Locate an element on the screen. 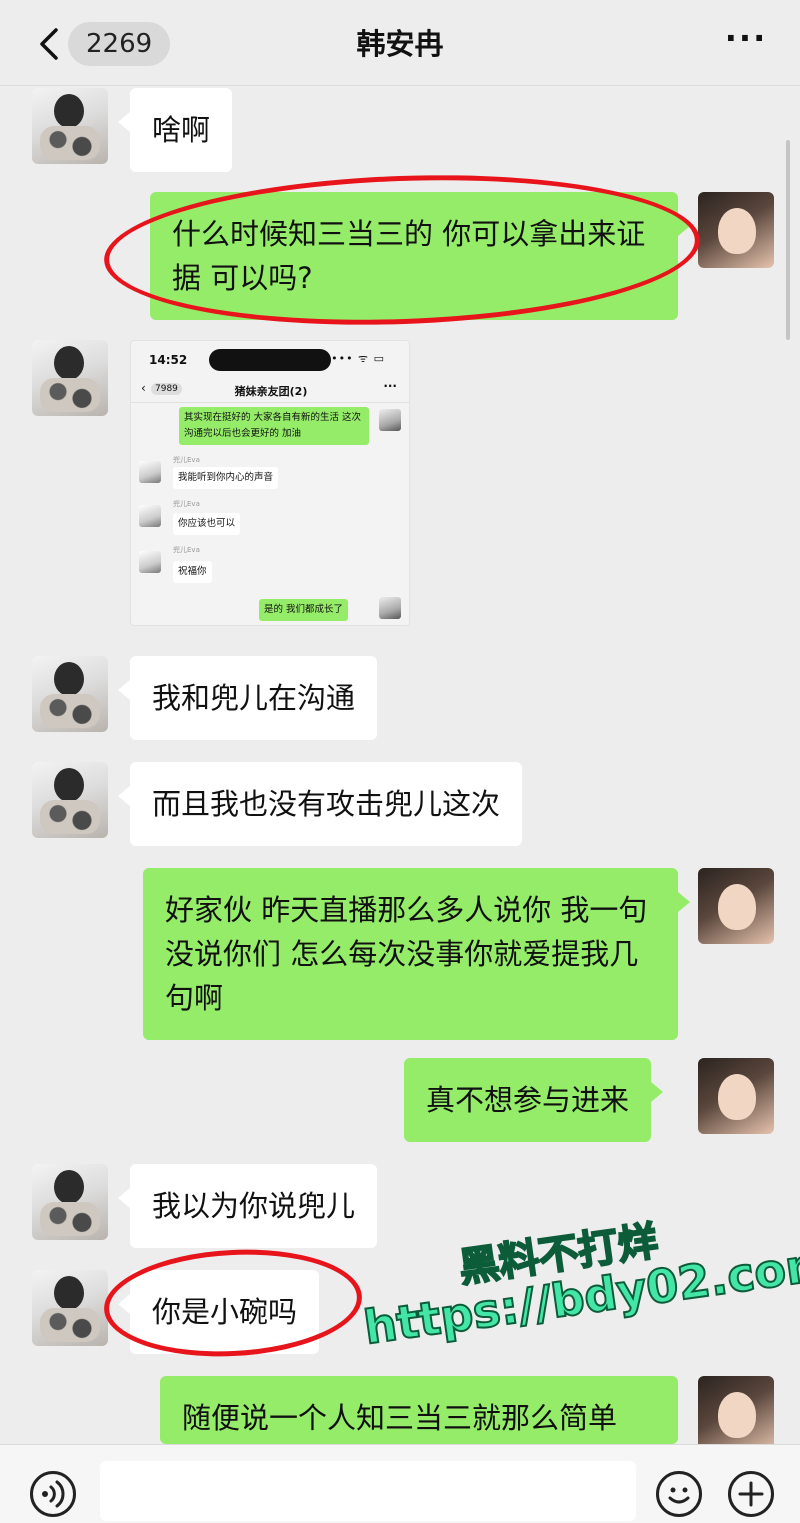  message-outgoing: 真不想参与进来 is located at coordinates (534, 1100).